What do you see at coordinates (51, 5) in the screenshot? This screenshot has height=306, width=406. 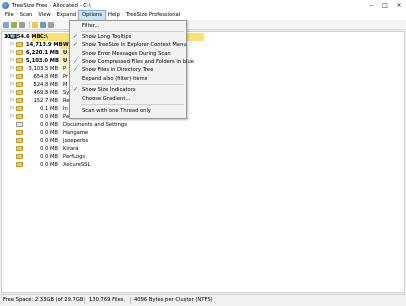 I see `window-title: TreeSize Free - Allocated - C:\` at bounding box center [51, 5].